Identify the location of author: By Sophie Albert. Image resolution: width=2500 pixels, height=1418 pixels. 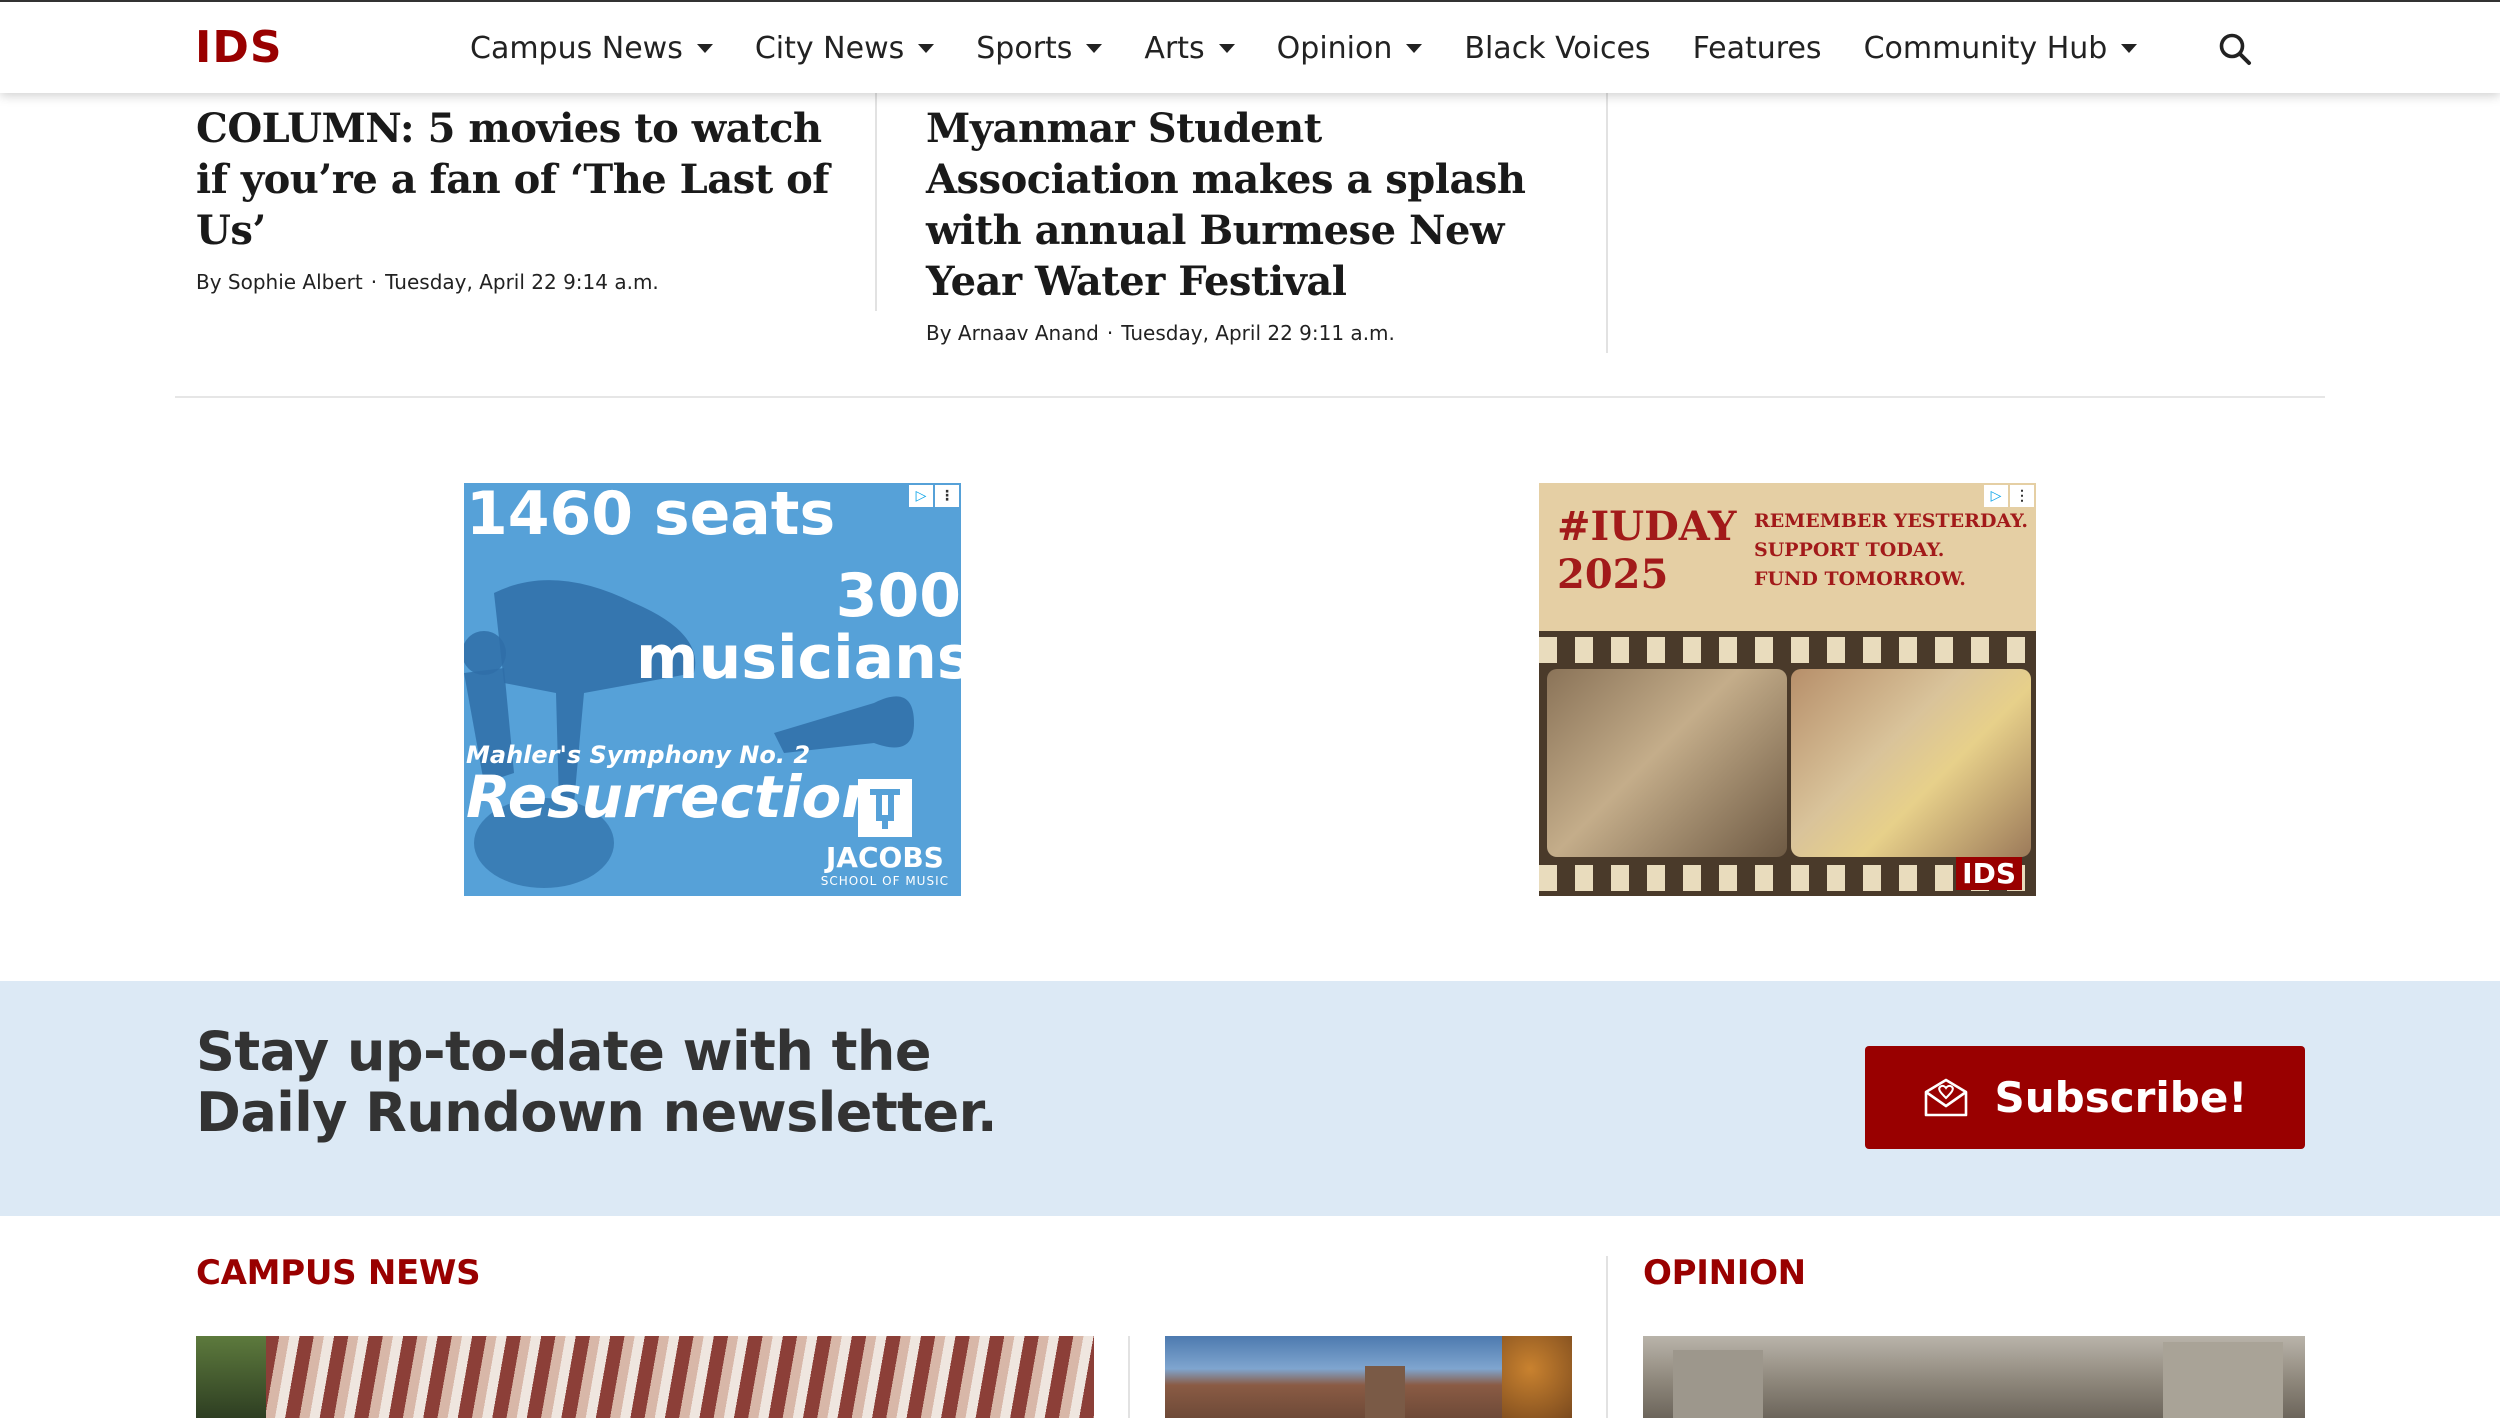
(279, 282).